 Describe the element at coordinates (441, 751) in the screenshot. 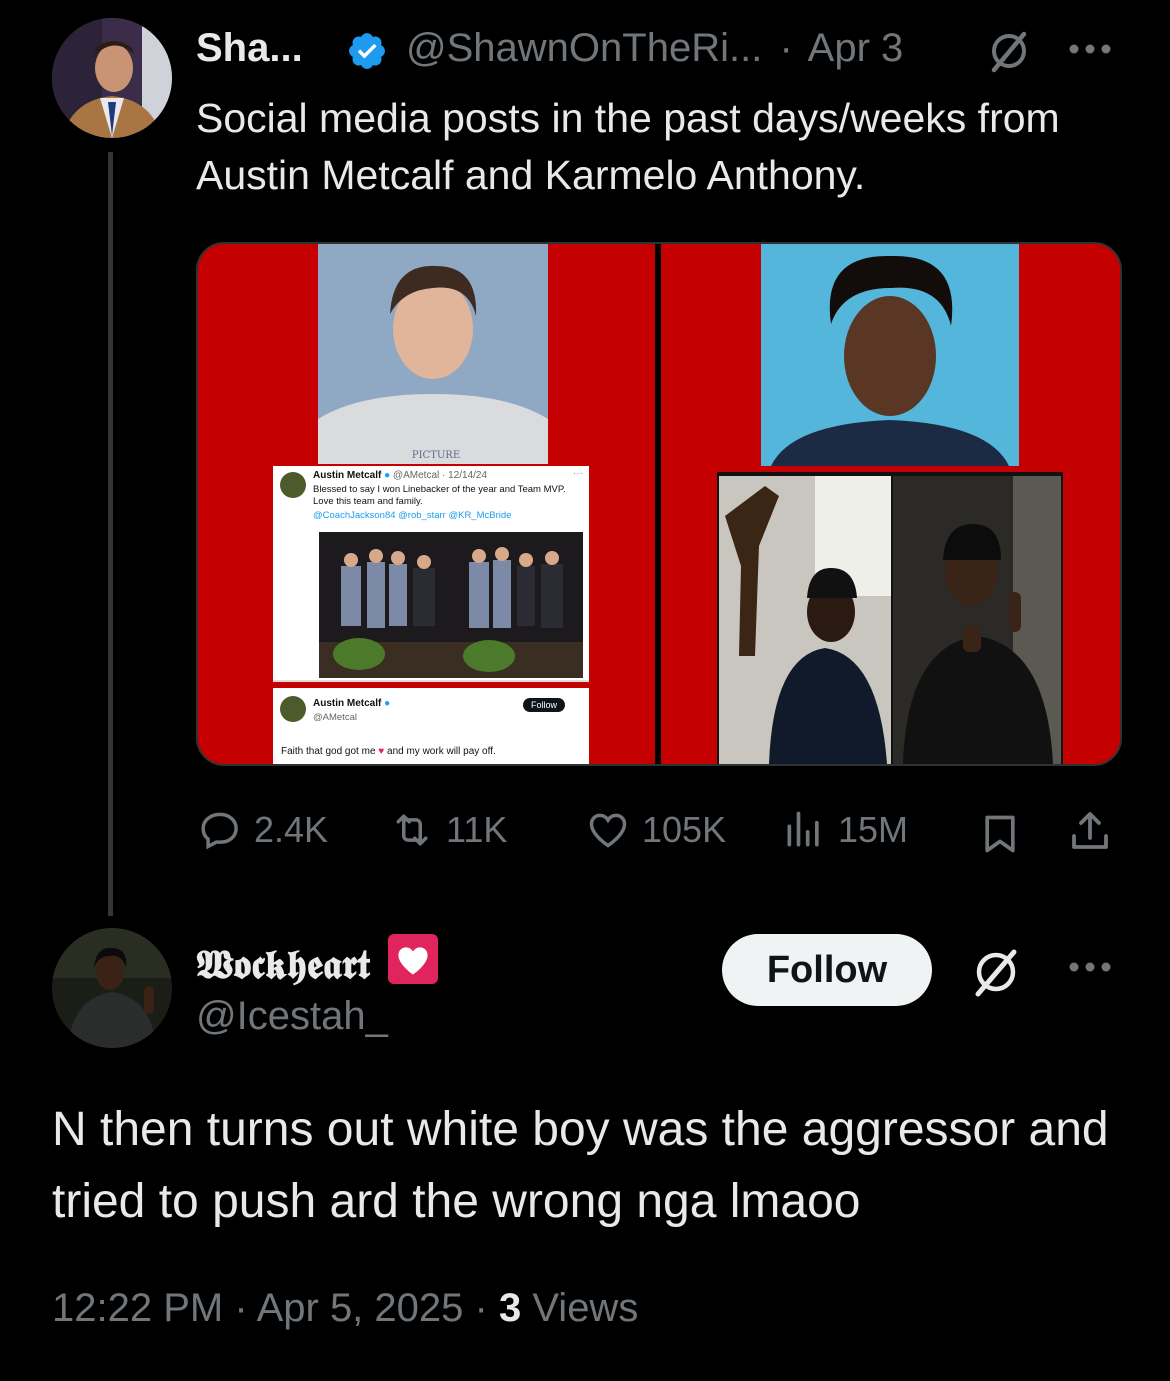

I see `embedded-text-2-after: and my work will pay off.` at that location.